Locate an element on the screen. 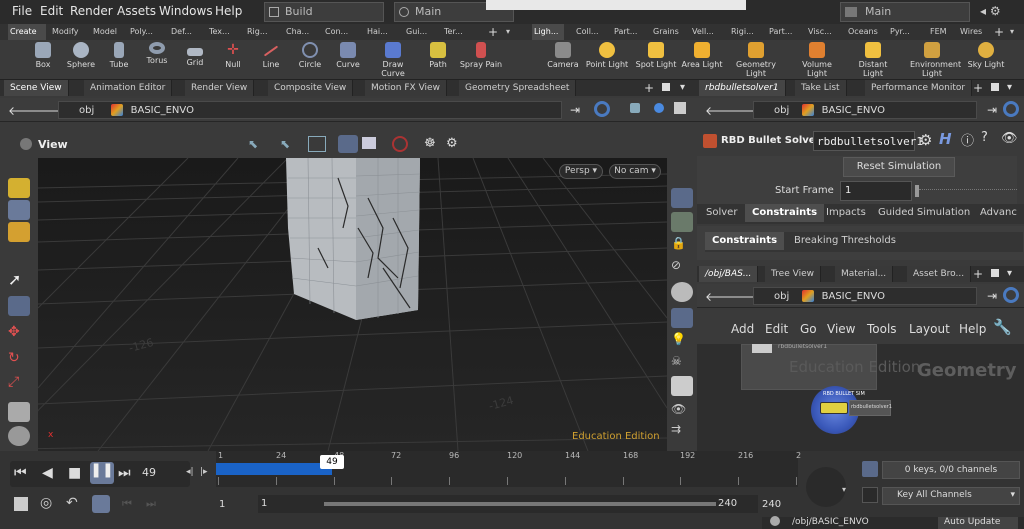 The width and height of the screenshot is (1024, 529). shelf-tool-camera: Camera is located at coordinates (563, 55).